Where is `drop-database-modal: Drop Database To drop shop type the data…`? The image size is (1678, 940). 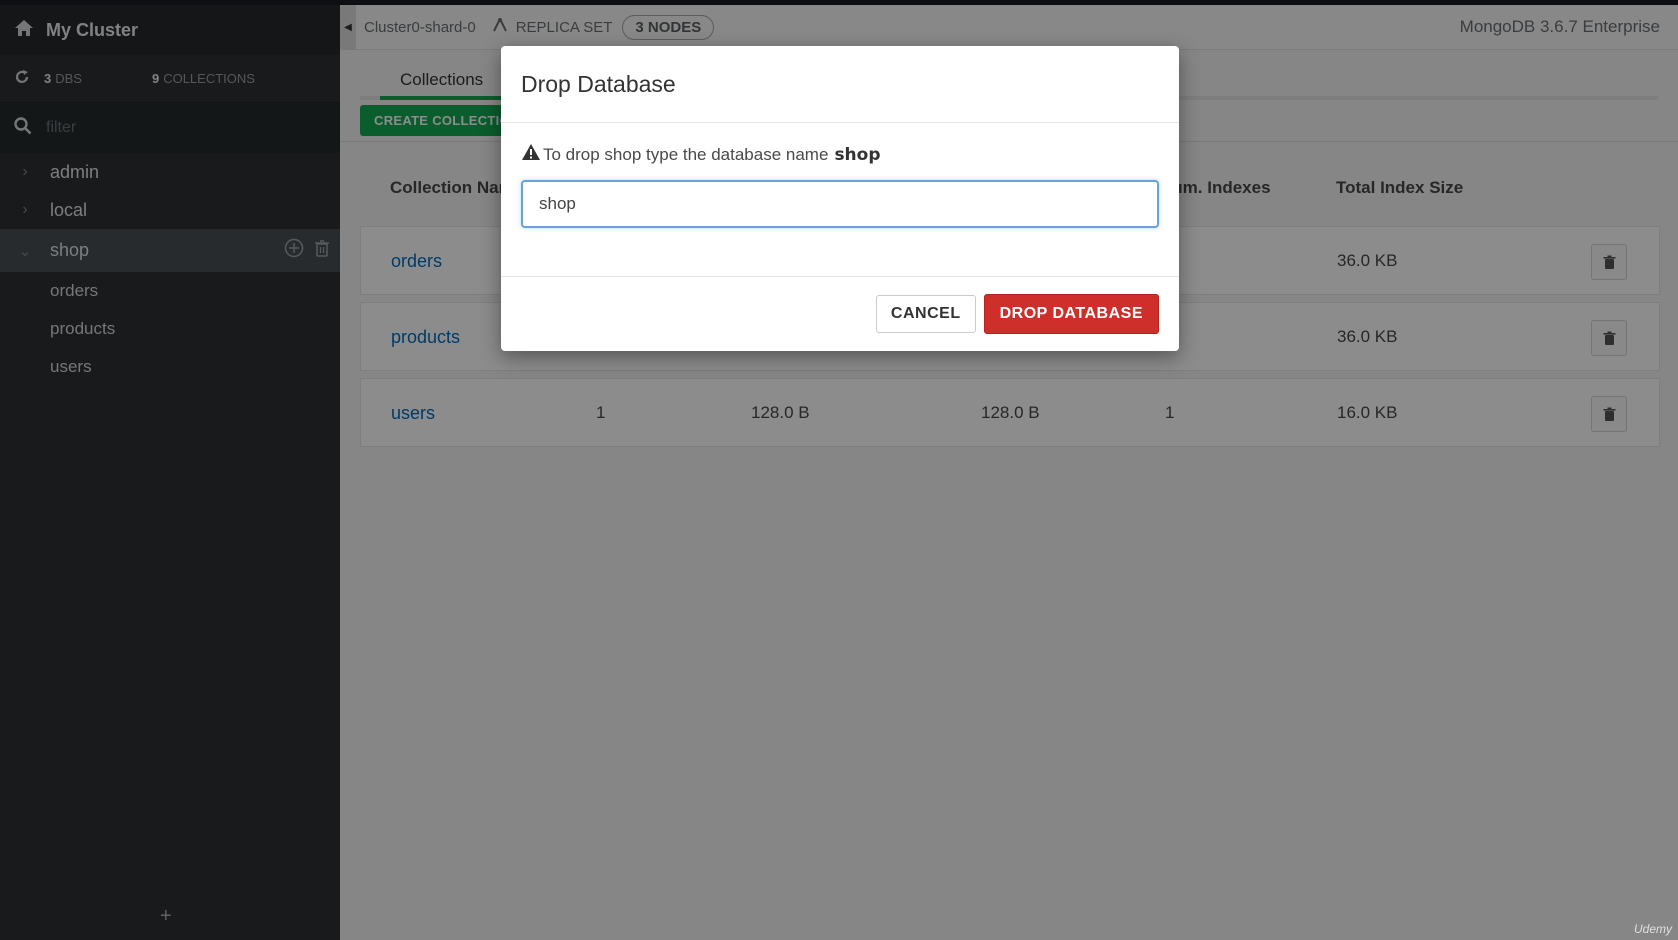
drop-database-modal: Drop Database To drop shop type the data… is located at coordinates (840, 198).